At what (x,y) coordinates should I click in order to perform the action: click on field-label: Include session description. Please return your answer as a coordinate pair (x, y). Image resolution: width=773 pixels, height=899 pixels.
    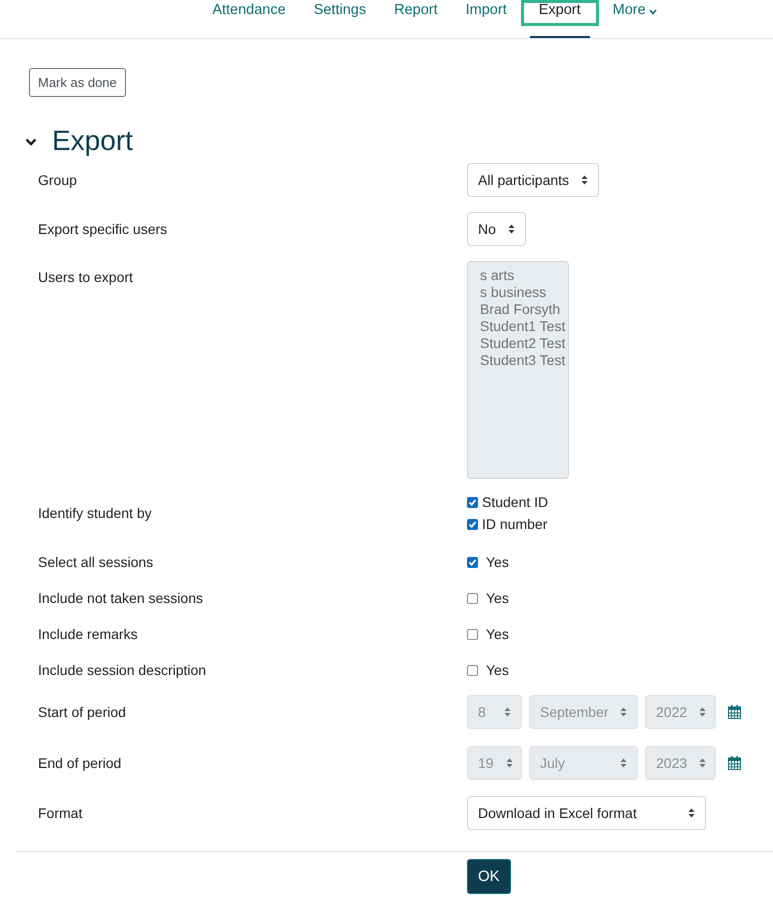
    Looking at the image, I should click on (123, 670).